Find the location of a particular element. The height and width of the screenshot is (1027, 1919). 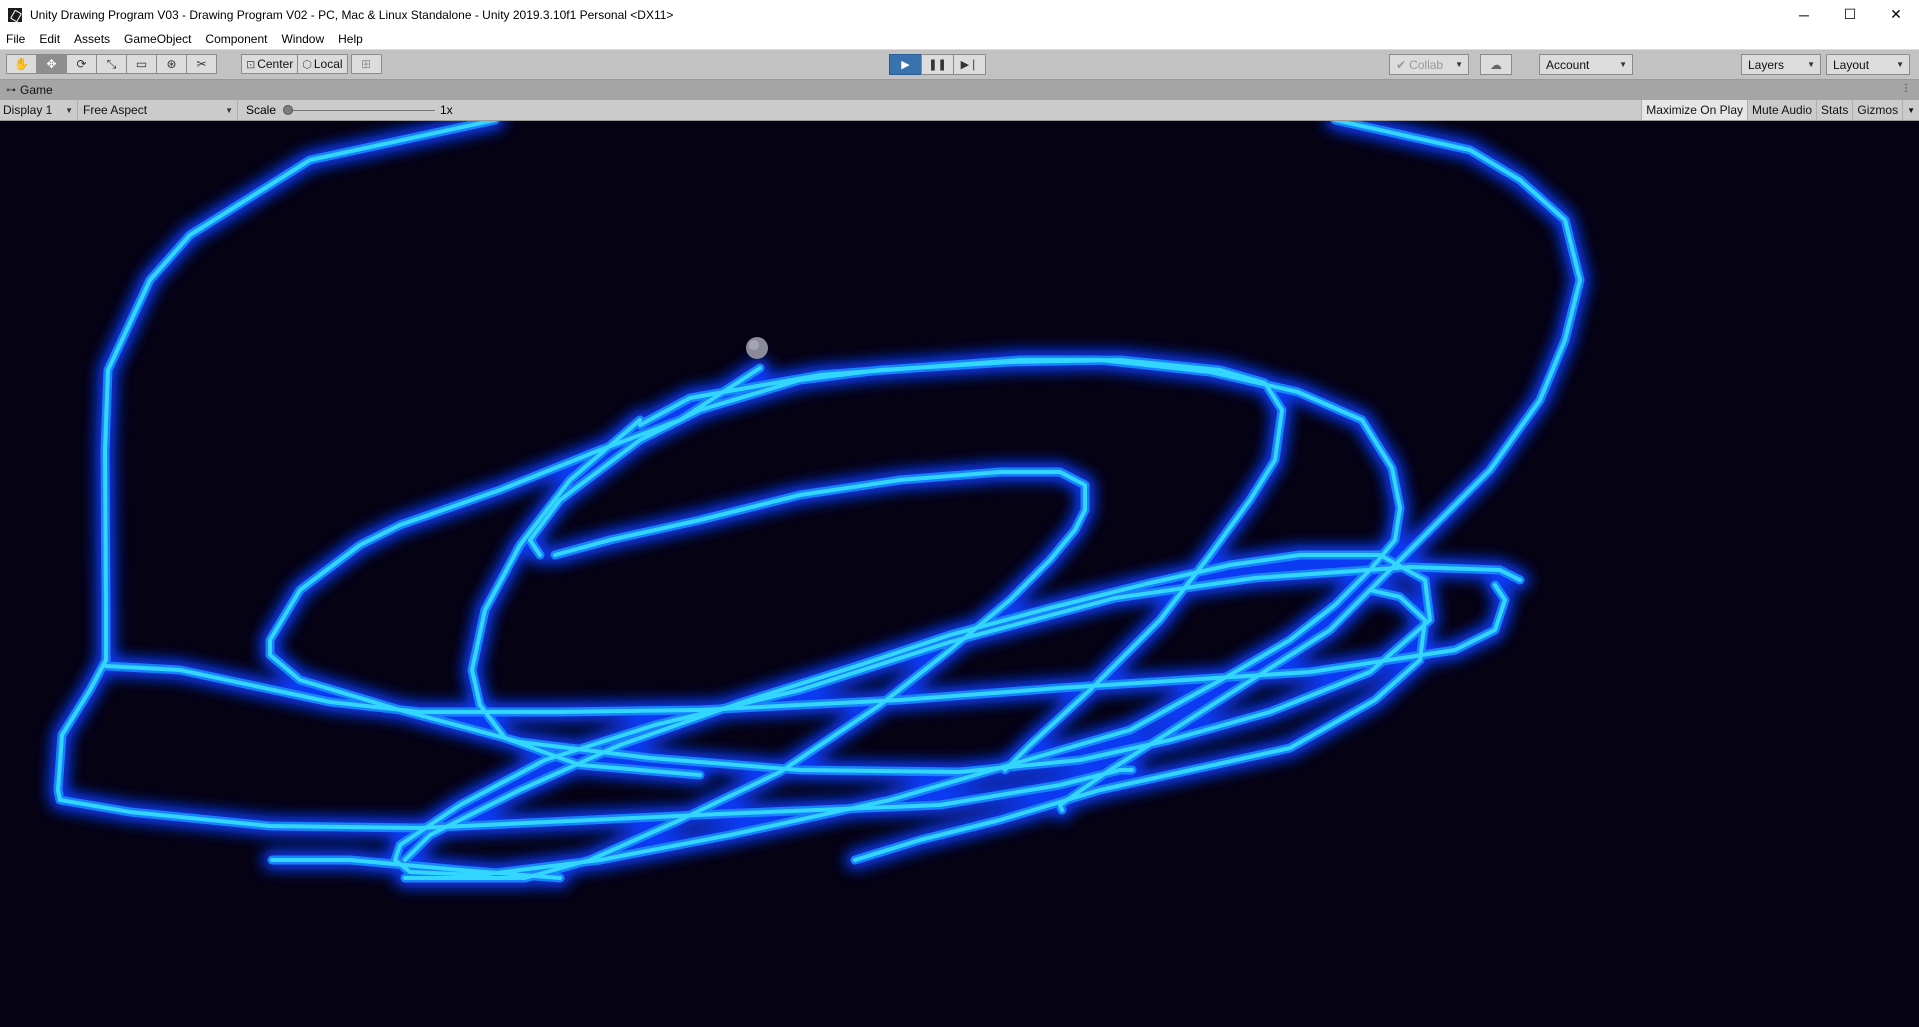

tab-game: ⊶ Game is located at coordinates (30, 90).